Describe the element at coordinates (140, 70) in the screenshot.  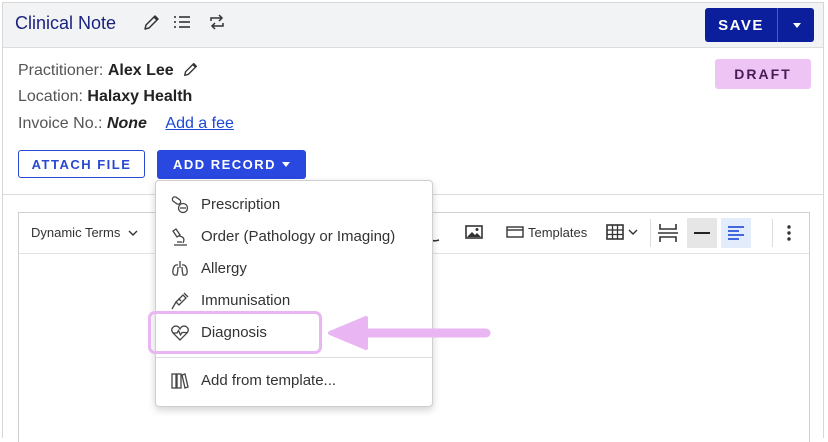
I see `practitioner-value: Alex Lee` at that location.